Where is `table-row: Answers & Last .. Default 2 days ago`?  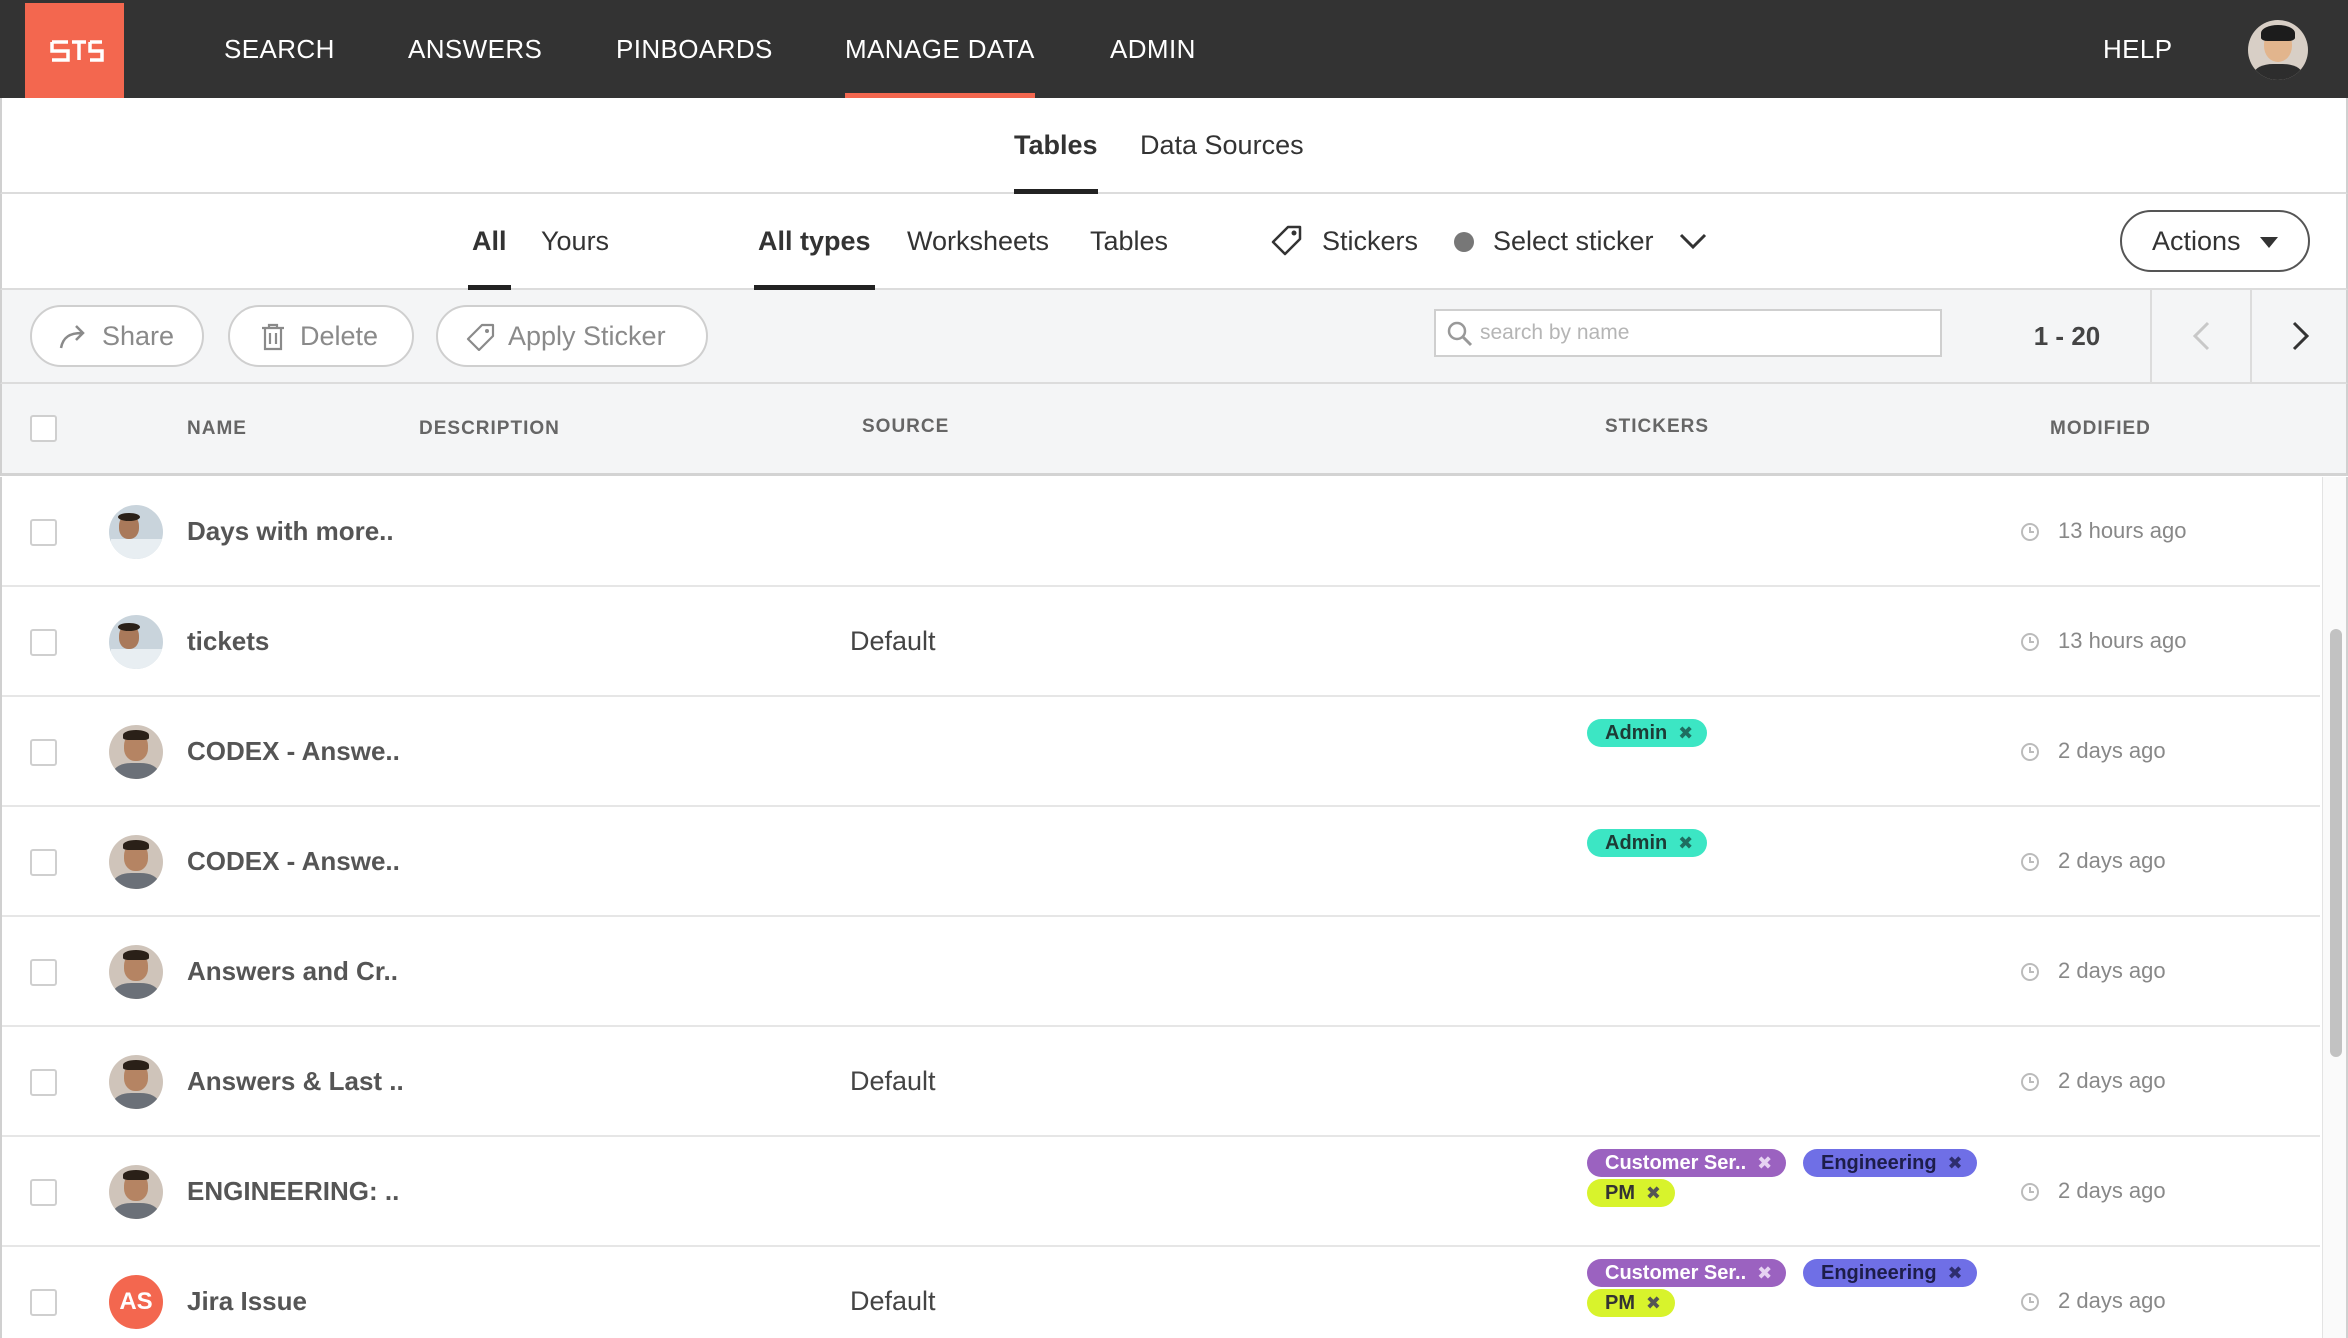 table-row: Answers & Last .. Default 2 days ago is located at coordinates (1161, 1082).